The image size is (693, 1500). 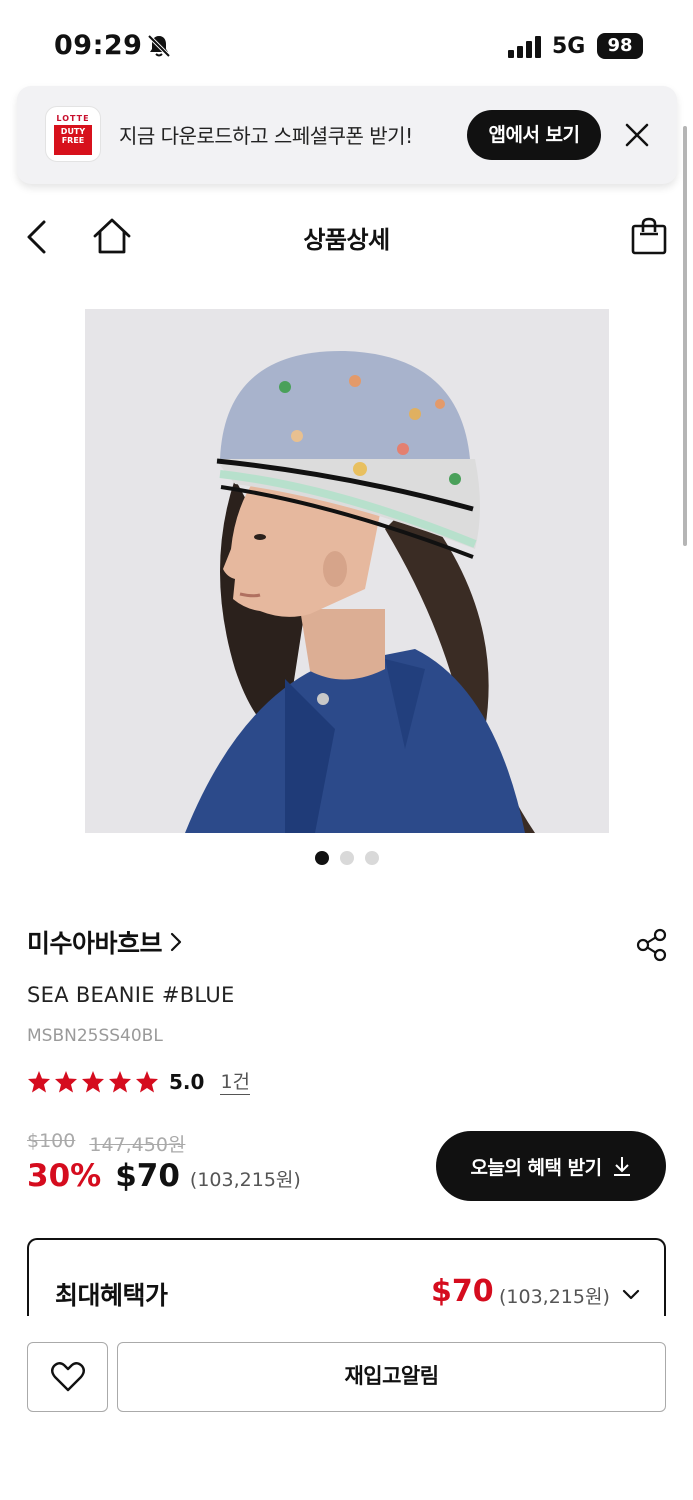 I want to click on review-count-link: 1건, so click(x=235, y=1082).